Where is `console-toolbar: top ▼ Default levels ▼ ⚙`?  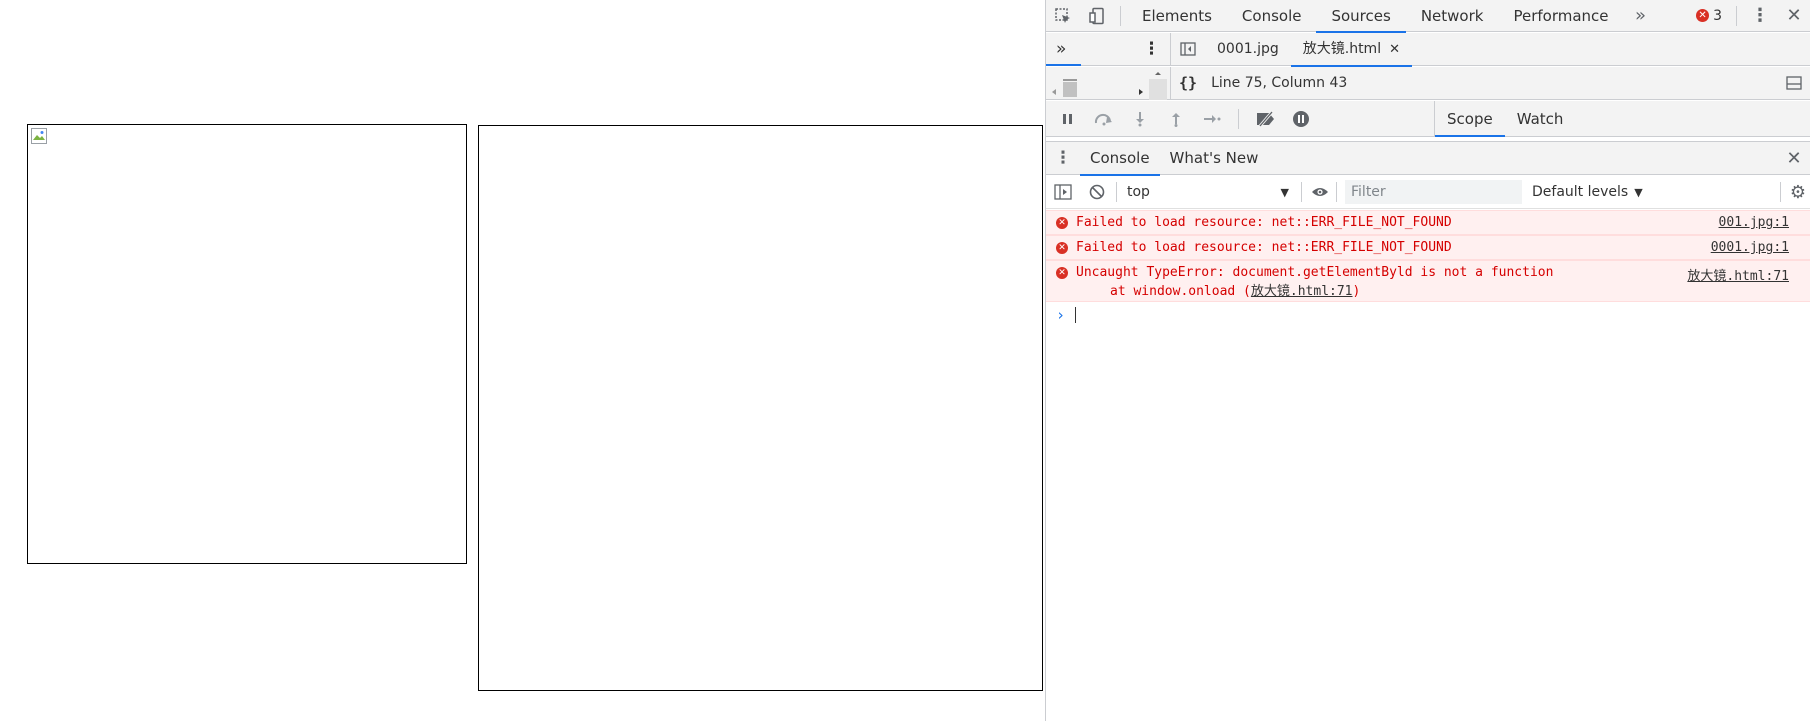 console-toolbar: top ▼ Default levels ▼ ⚙ is located at coordinates (1428, 192).